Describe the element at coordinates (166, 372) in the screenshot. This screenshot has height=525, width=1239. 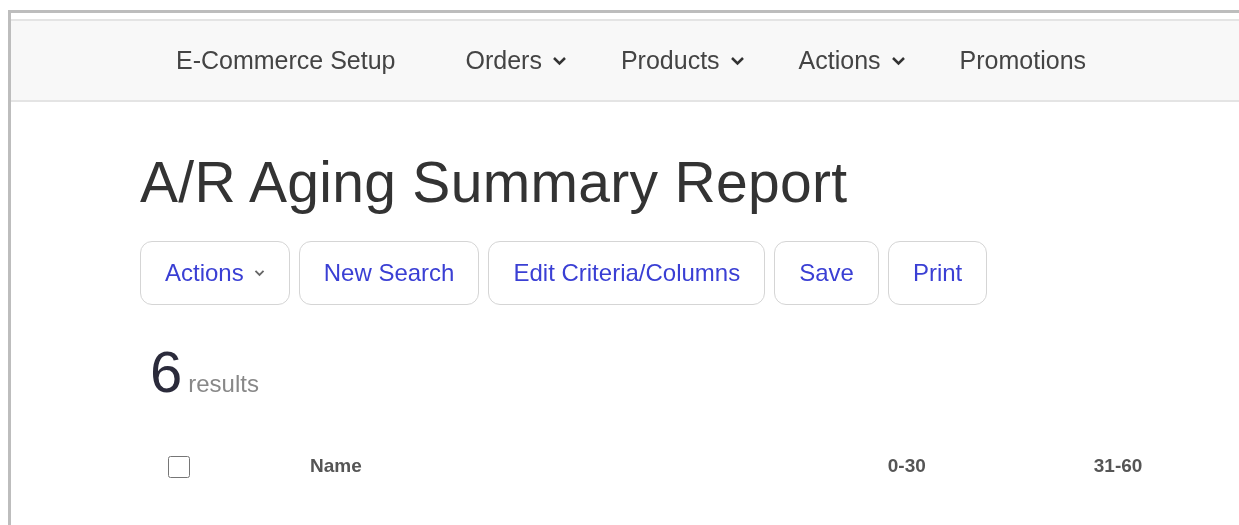
I see `result-count: 6` at that location.